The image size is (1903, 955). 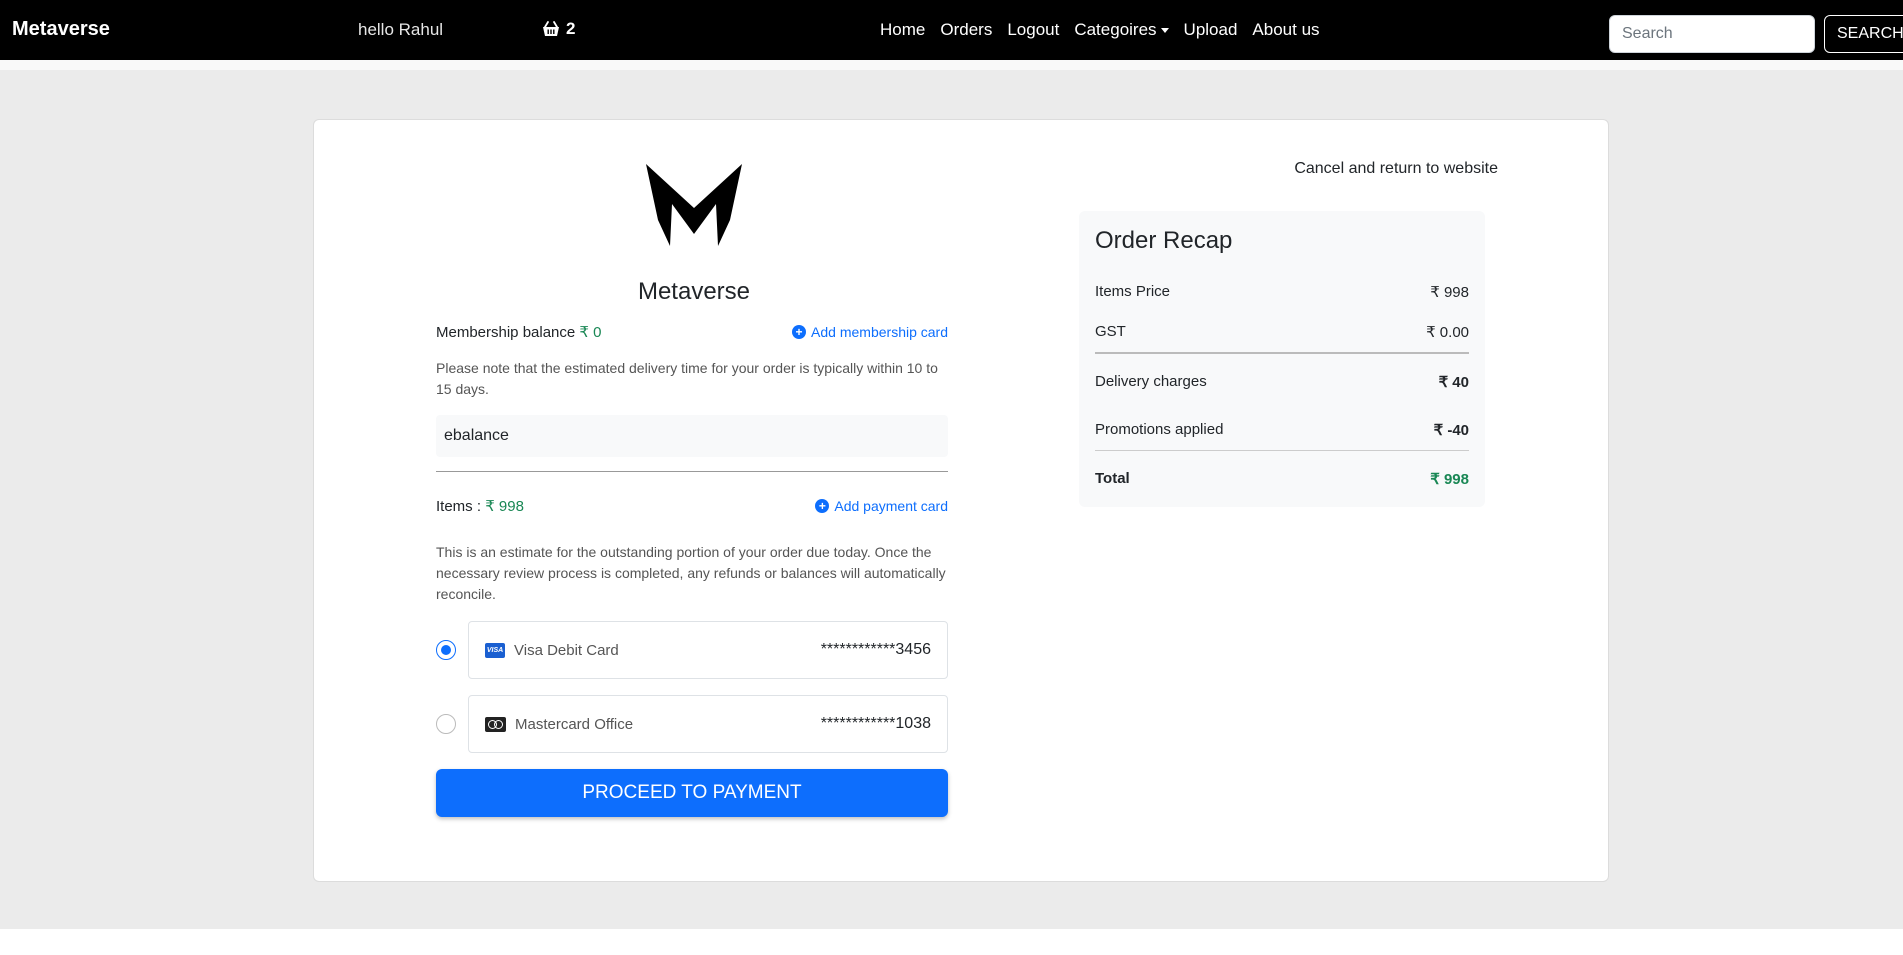 What do you see at coordinates (571, 28) in the screenshot?
I see `cart-count: 2` at bounding box center [571, 28].